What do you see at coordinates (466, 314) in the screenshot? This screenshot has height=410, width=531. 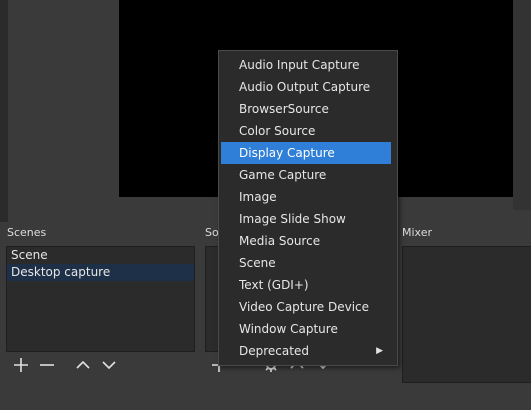 I see `mixer-panel` at bounding box center [466, 314].